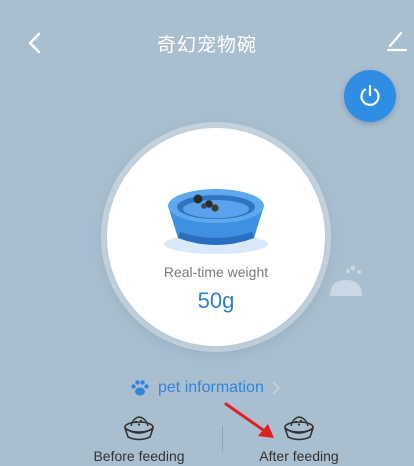 This screenshot has height=466, width=414. I want to click on red-arrow-icon, so click(252, 422).